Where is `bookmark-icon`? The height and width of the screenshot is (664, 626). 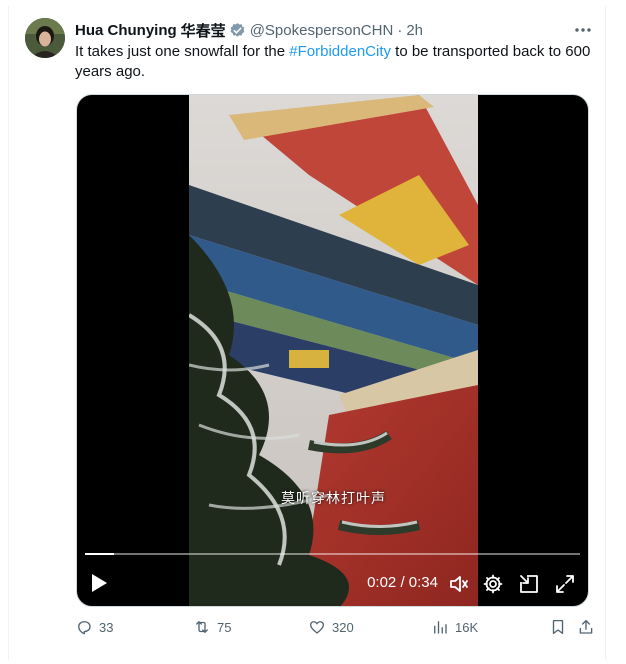 bookmark-icon is located at coordinates (558, 627).